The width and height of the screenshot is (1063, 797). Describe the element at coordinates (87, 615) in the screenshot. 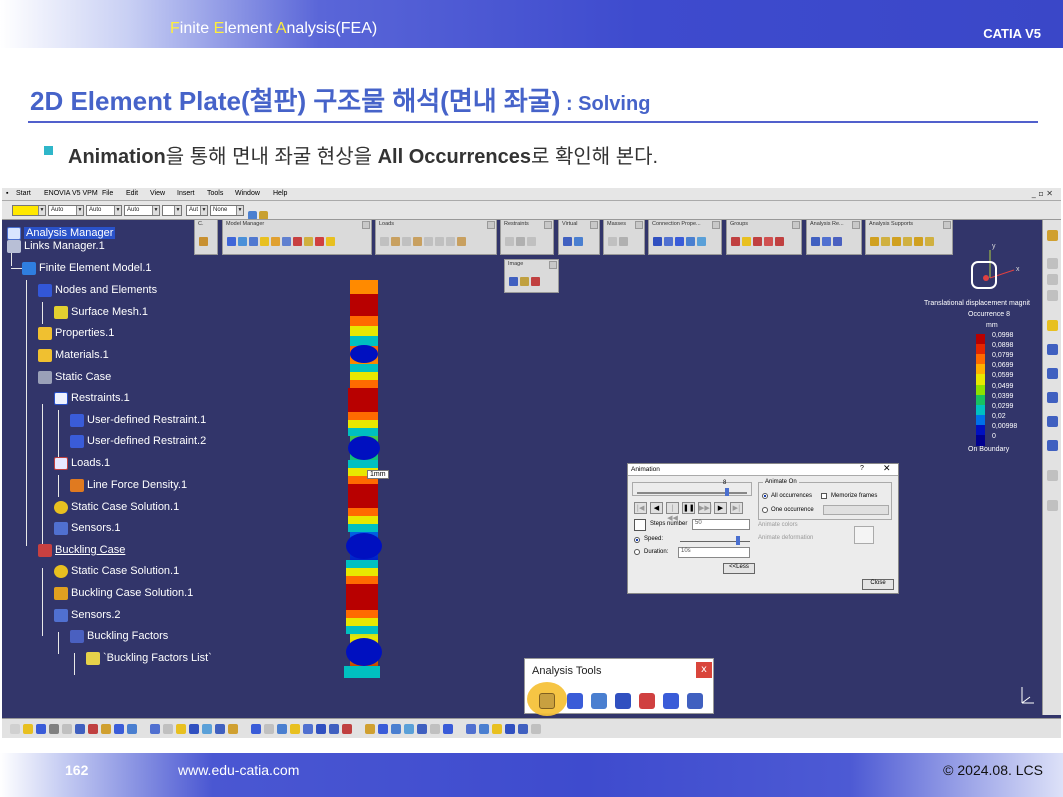

I see `tree-node: Sensors.2` at that location.